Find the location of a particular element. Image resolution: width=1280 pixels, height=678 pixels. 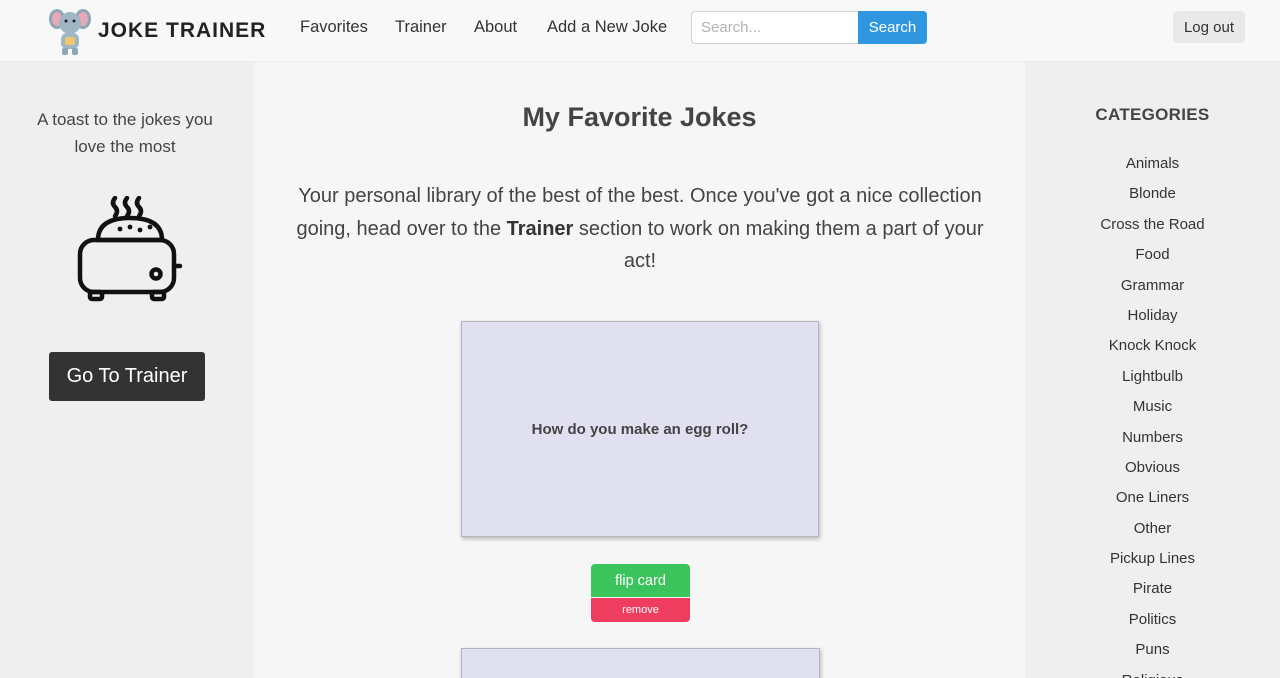

flip-card-button: flip card is located at coordinates (640, 580).